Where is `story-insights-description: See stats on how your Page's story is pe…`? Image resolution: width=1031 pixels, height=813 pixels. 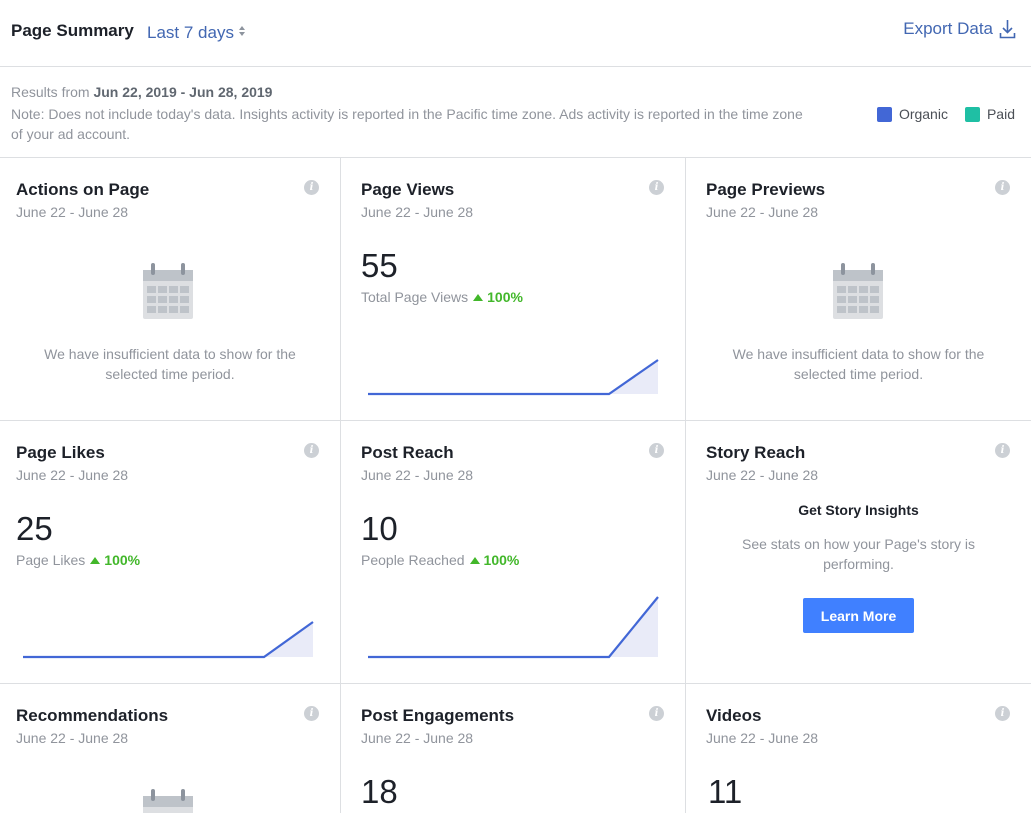 story-insights-description: See stats on how your Page's story is pe… is located at coordinates (858, 554).